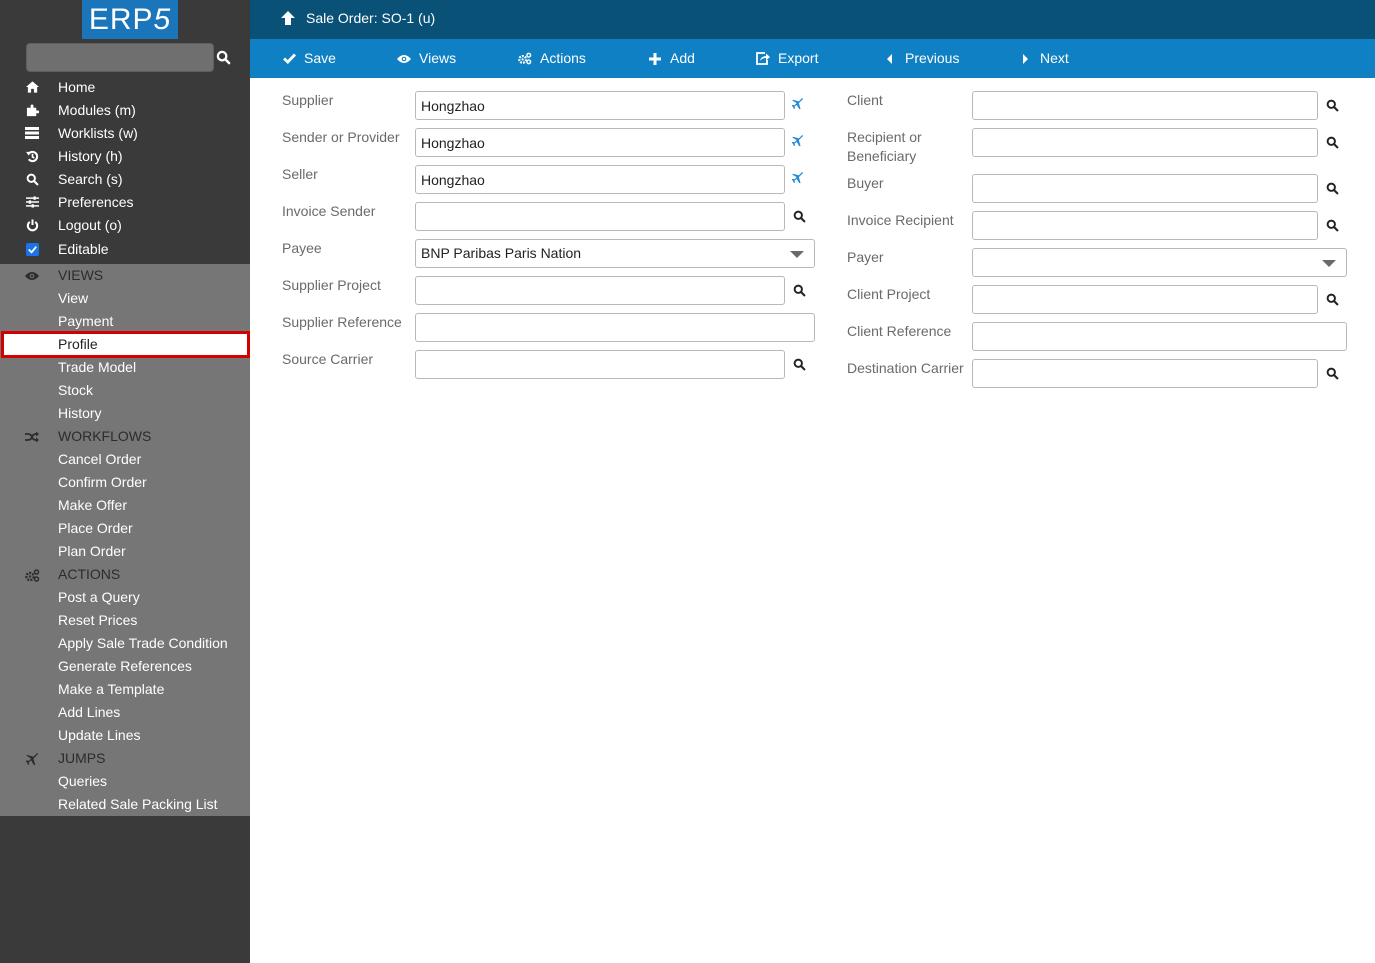  Describe the element at coordinates (1054, 58) in the screenshot. I see `next-label: Next` at that location.